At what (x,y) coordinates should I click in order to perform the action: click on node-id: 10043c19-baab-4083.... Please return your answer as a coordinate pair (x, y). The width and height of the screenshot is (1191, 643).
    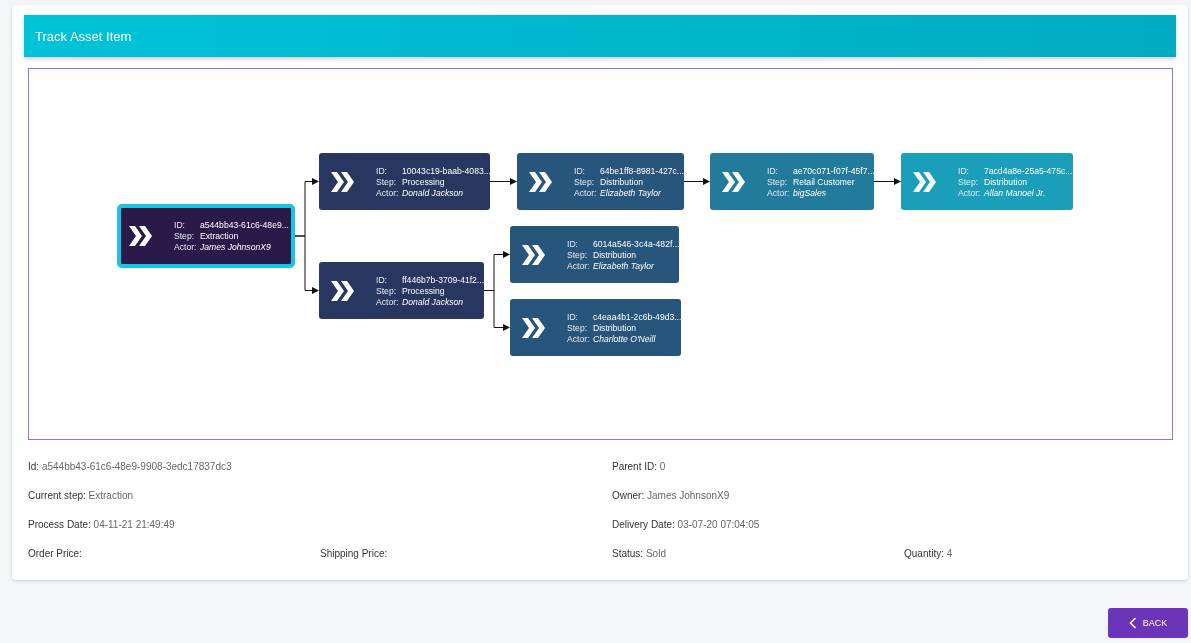
    Looking at the image, I should click on (446, 170).